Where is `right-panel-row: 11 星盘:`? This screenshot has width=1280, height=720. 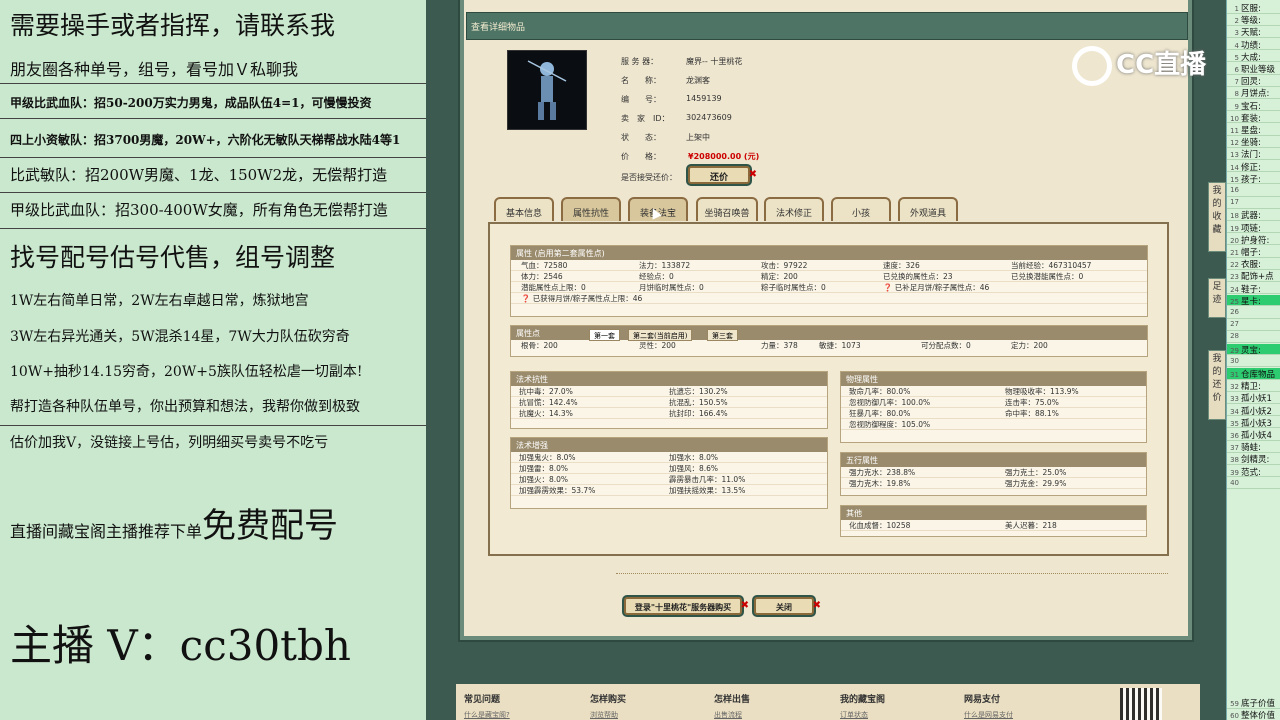
right-panel-row: 11 星盘: is located at coordinates (1253, 130).